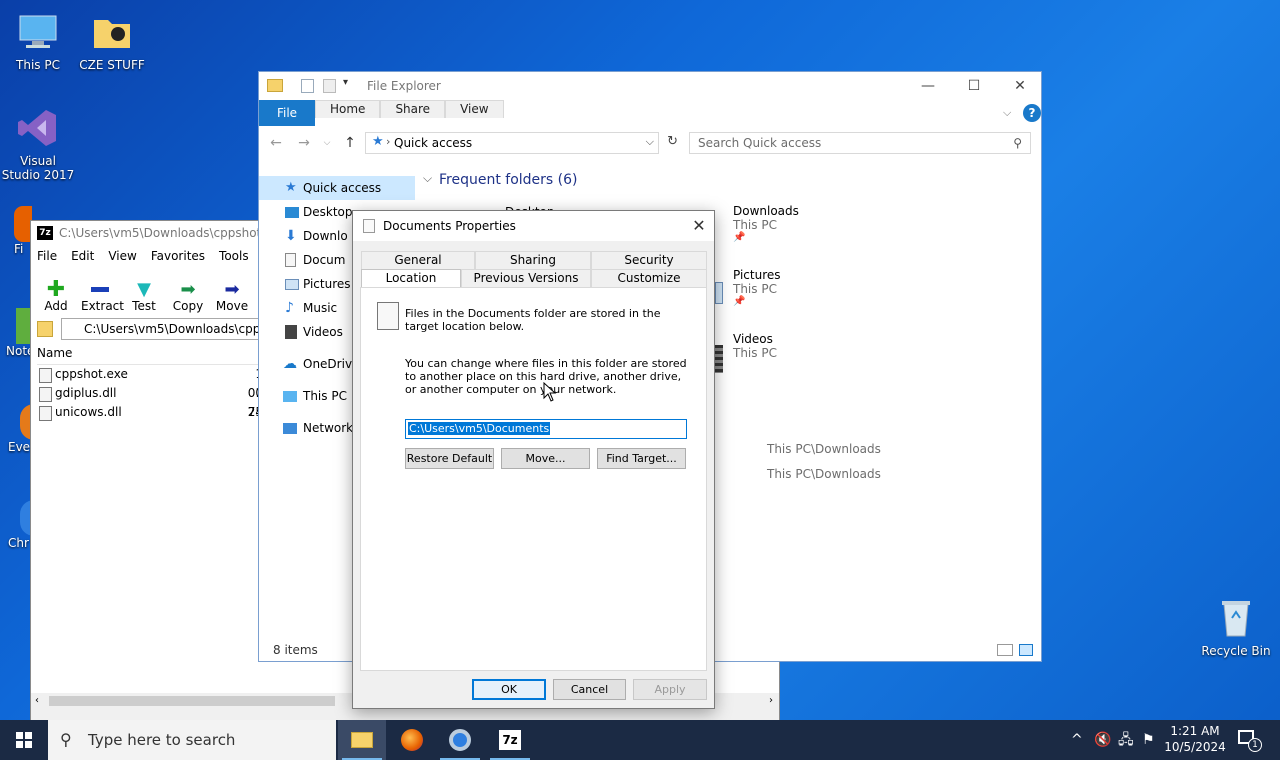  What do you see at coordinates (521, 143) in the screenshot?
I see `explorer-address-bar: ★ › Quick access ⌵ ↻` at bounding box center [521, 143].